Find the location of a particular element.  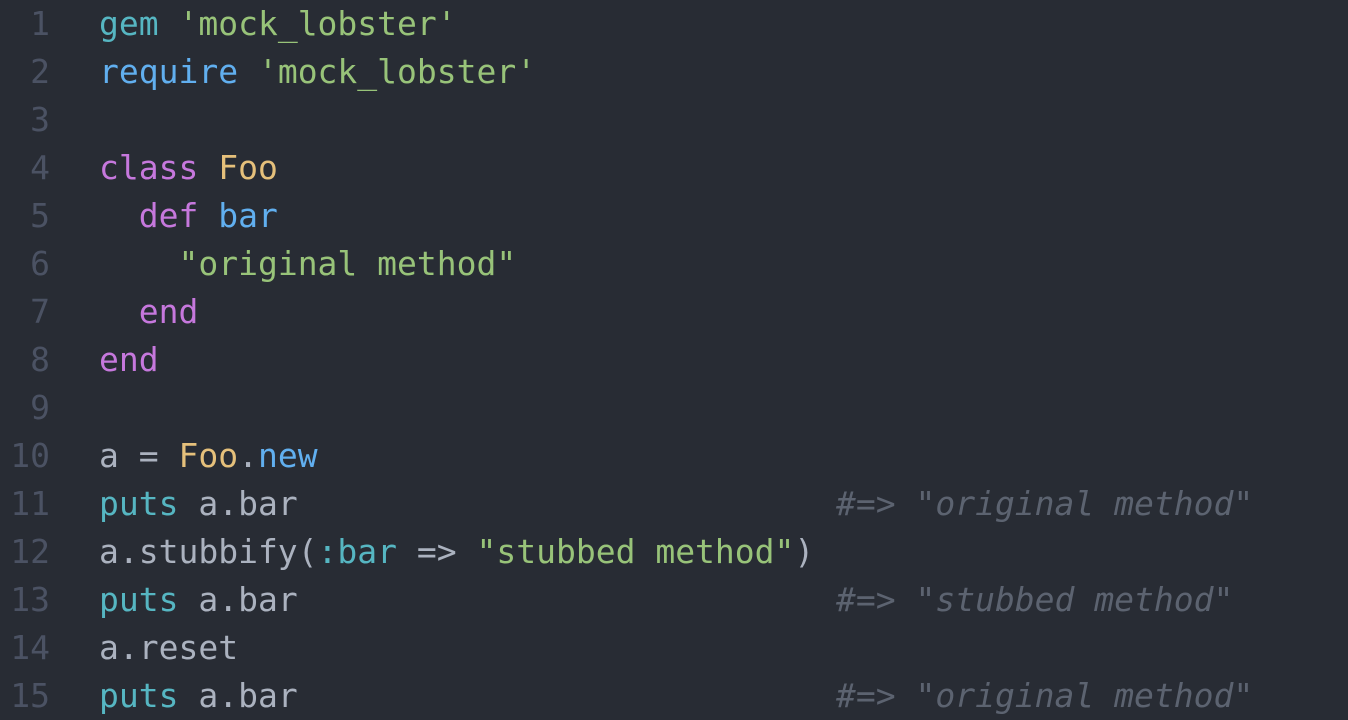

code-comment: #=> "stubbed method" is located at coordinates (1035, 599).